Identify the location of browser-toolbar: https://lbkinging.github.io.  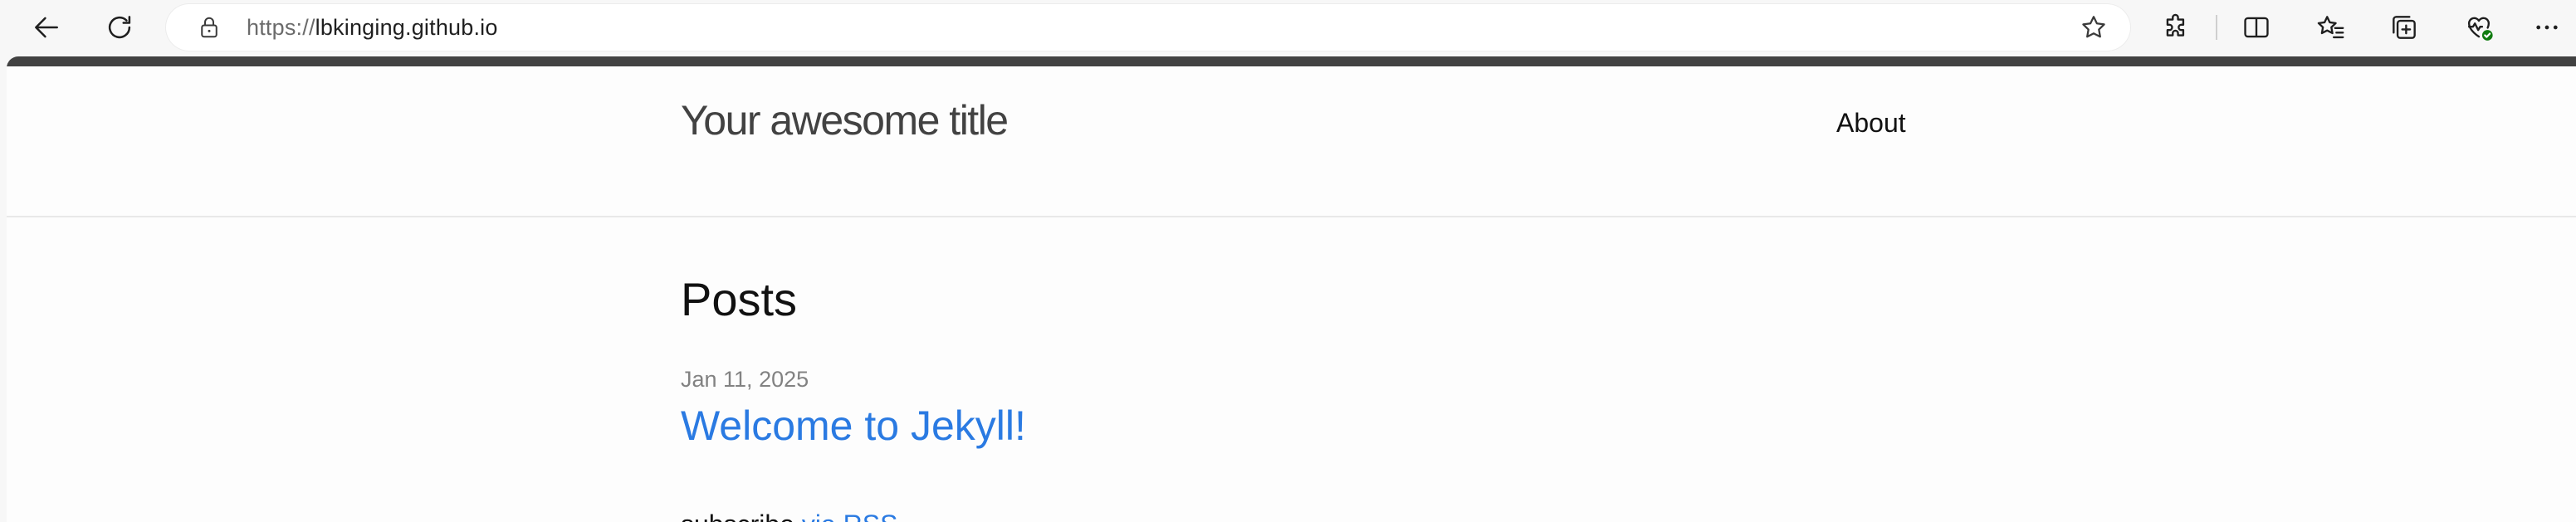
(1288, 27).